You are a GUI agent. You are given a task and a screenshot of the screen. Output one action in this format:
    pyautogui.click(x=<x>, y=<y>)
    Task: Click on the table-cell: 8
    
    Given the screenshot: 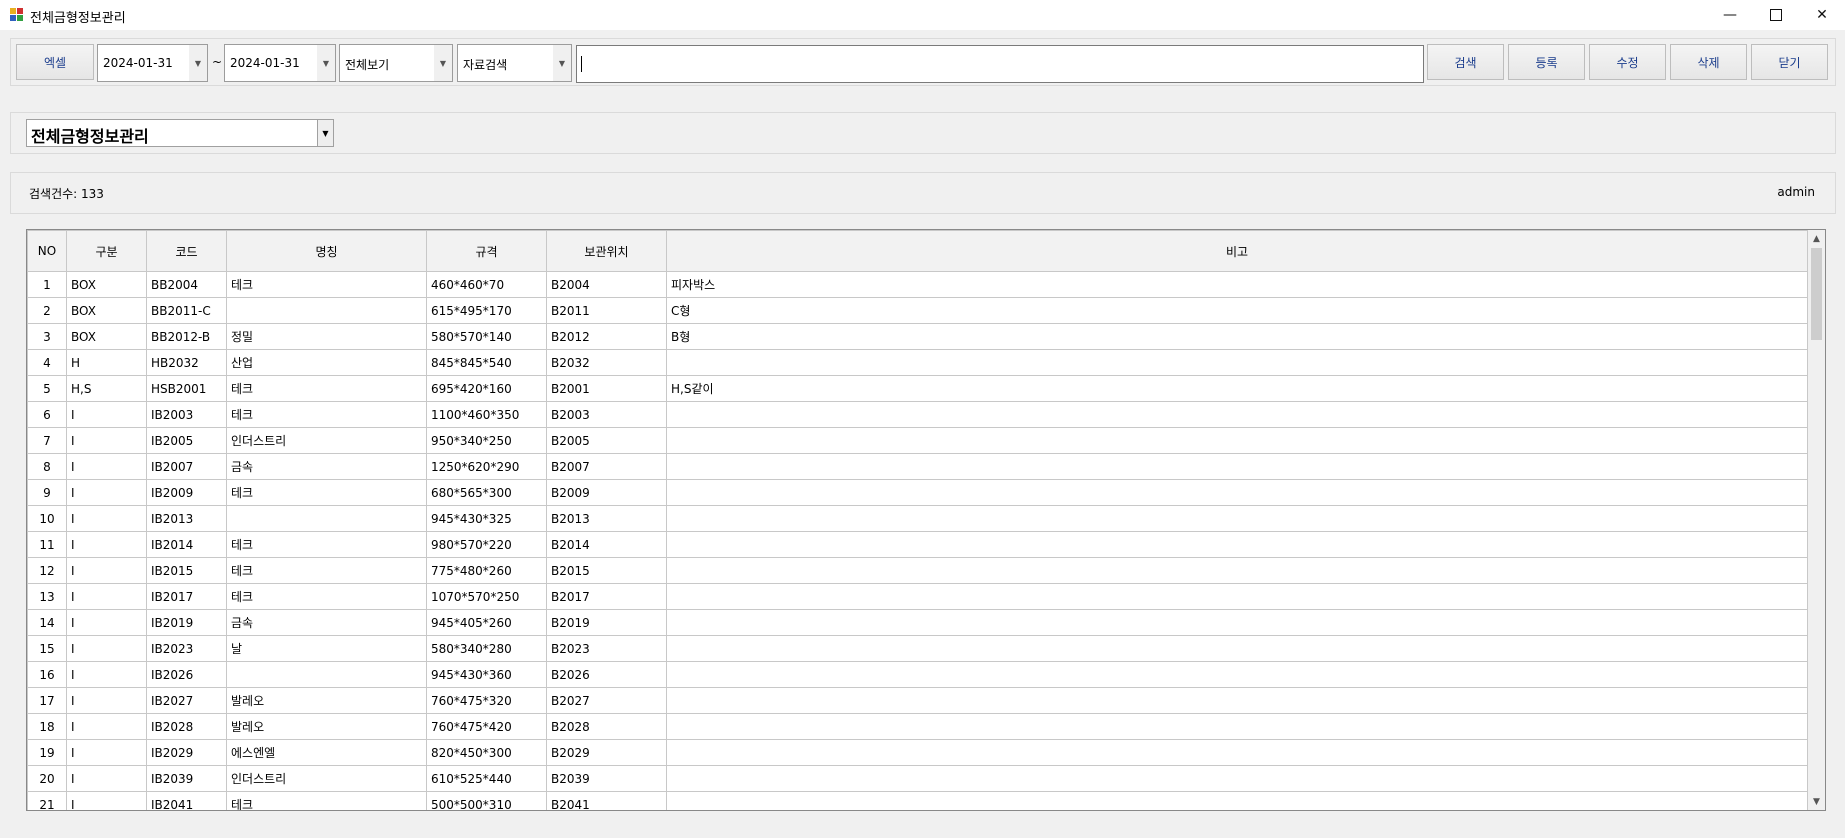 What is the action you would take?
    pyautogui.click(x=47, y=466)
    